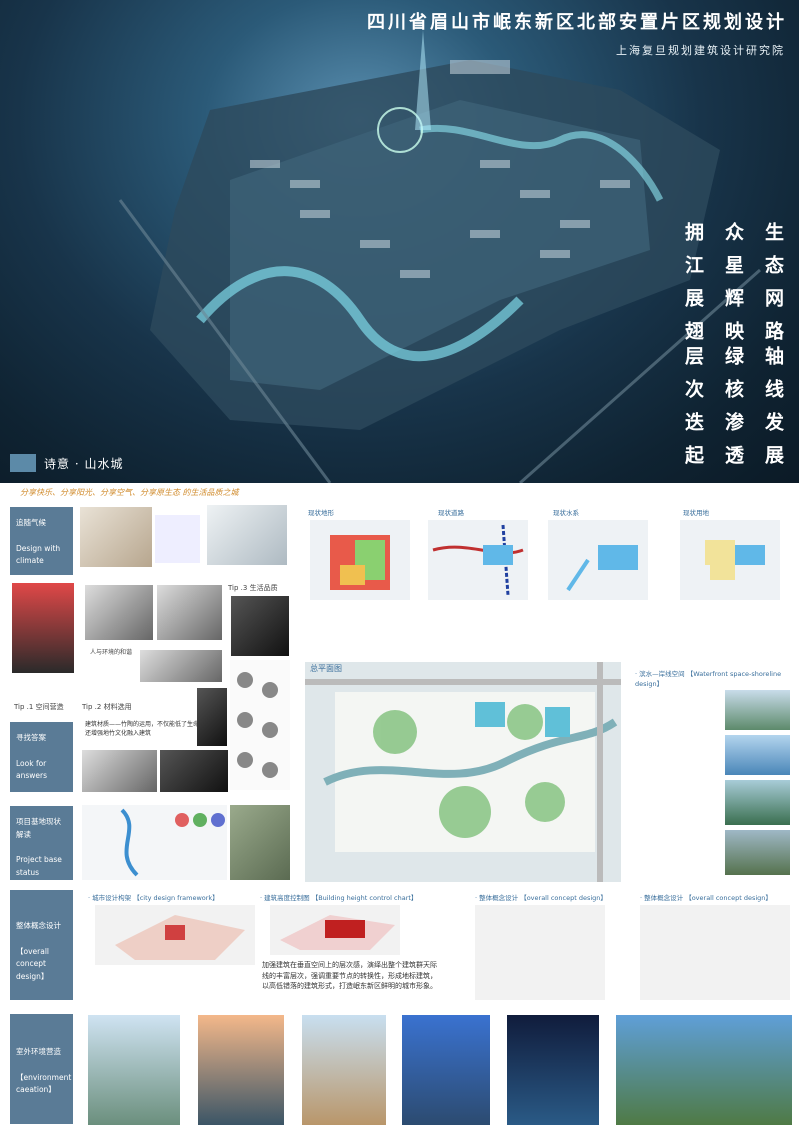 The height and width of the screenshot is (1131, 799). I want to click on panel-roads-title: 现状道路, so click(451, 513).